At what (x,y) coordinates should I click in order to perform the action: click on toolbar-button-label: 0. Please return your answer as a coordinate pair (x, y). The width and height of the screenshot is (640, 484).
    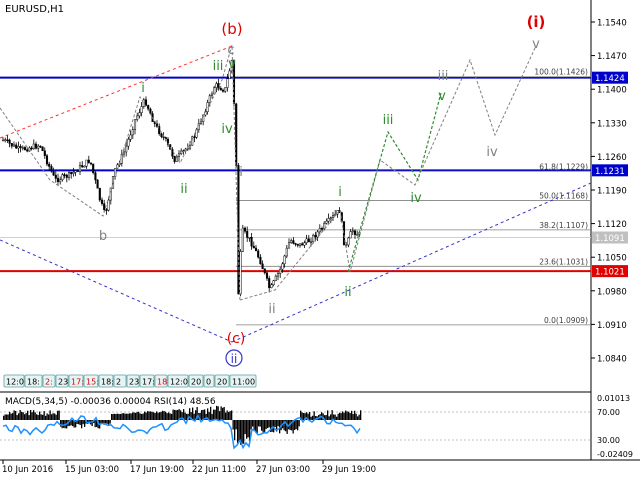
    Looking at the image, I should click on (208, 382).